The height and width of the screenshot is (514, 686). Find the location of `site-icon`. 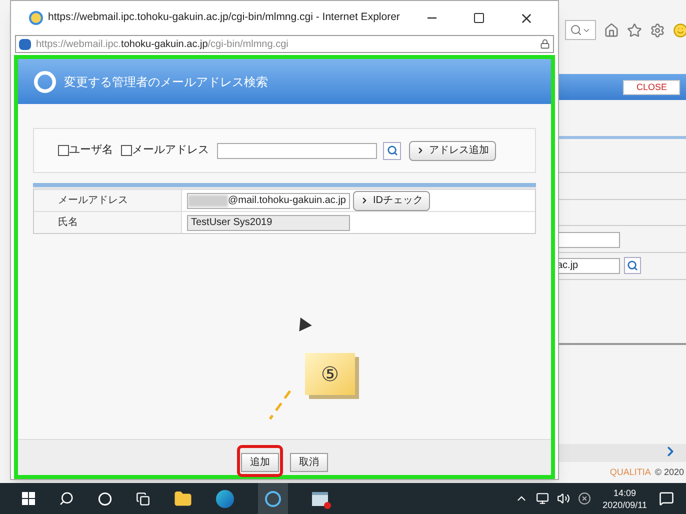

site-icon is located at coordinates (25, 44).